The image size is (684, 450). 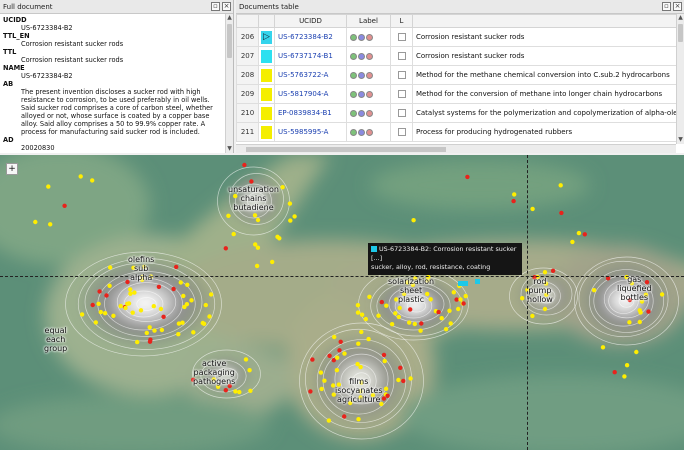 What do you see at coordinates (253, 198) in the screenshot?
I see `cluster-label: unsaturation chains butadiene` at bounding box center [253, 198].